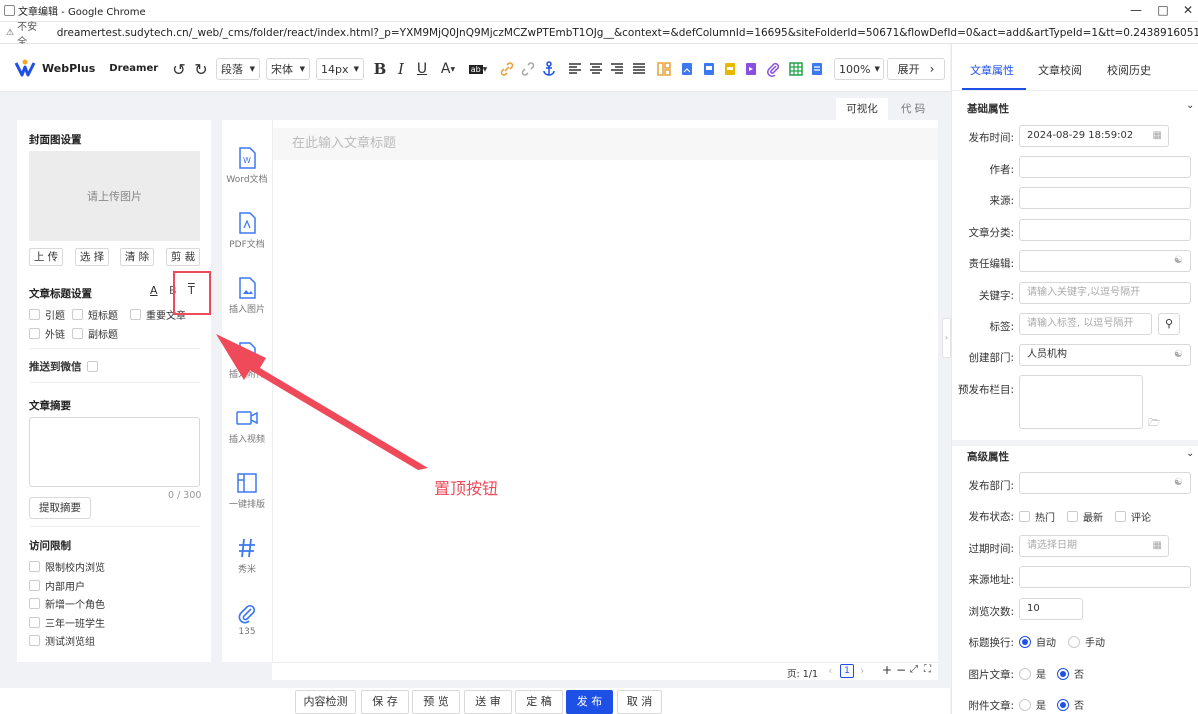 Image resolution: width=1198 pixels, height=714 pixels. Describe the element at coordinates (862, 670) in the screenshot. I see `next-page-button: ›` at that location.